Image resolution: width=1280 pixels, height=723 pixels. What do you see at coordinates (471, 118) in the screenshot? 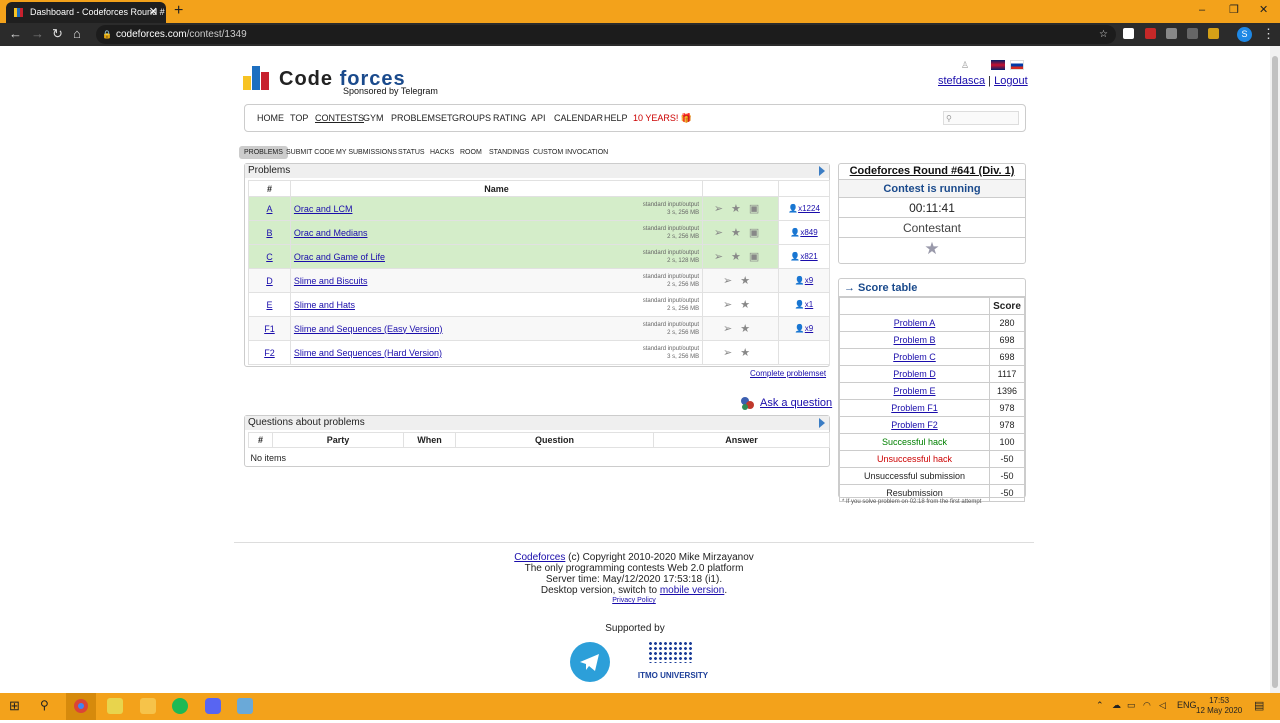
I see `menu-groups: GROUPS` at bounding box center [471, 118].